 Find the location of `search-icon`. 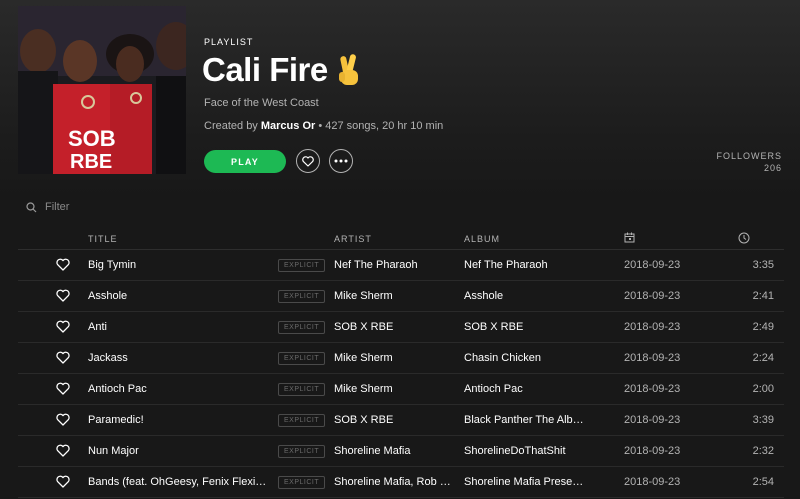

search-icon is located at coordinates (31, 206).